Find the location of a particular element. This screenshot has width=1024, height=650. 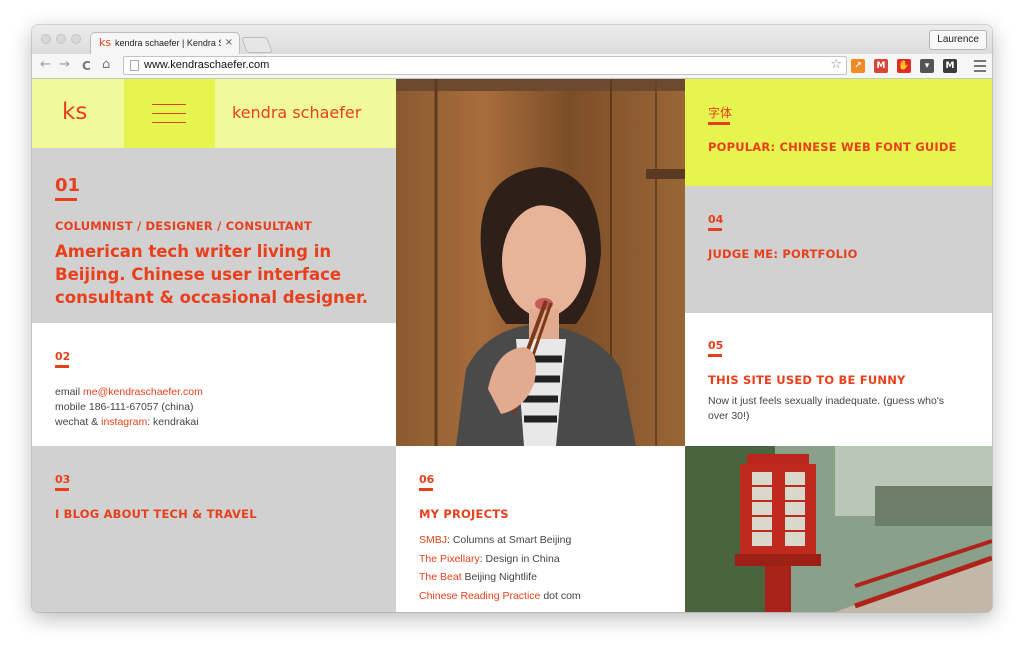

m-extension-icon: M is located at coordinates (950, 66).